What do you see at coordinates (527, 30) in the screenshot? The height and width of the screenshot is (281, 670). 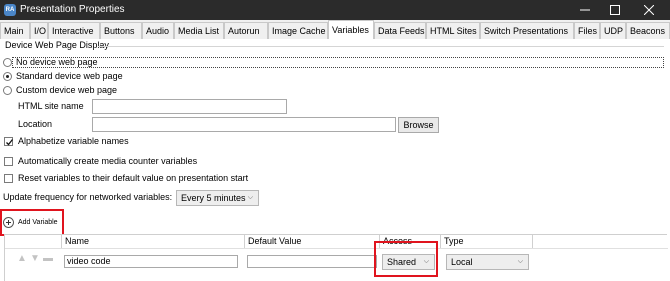 I see `tab-switch-presentations: Switch Presentations` at bounding box center [527, 30].